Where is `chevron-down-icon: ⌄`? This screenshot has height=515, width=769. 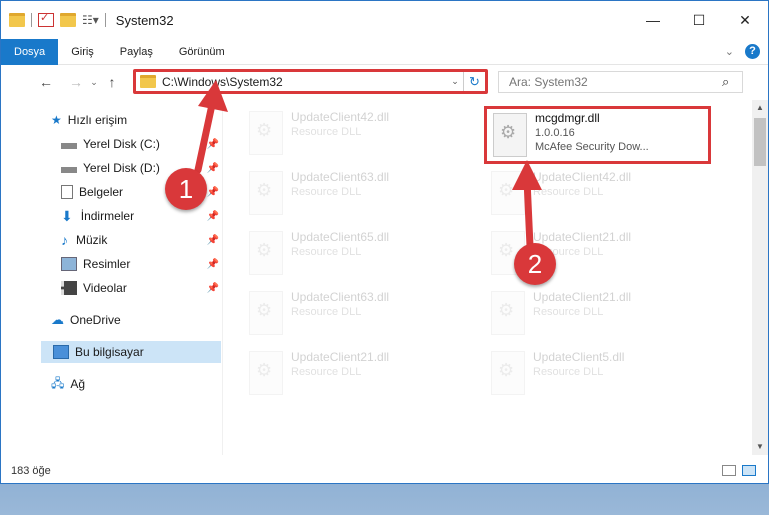 chevron-down-icon: ⌄ is located at coordinates (455, 81).